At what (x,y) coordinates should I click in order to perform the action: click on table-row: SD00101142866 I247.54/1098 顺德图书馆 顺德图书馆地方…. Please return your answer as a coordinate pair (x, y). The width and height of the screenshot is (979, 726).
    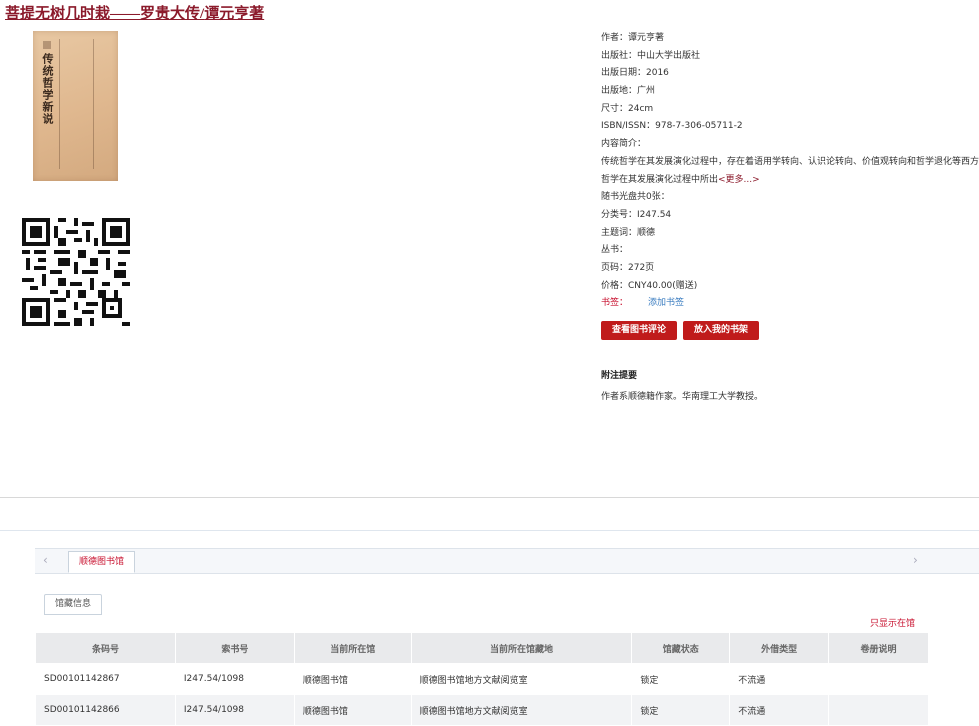
    Looking at the image, I should click on (482, 710).